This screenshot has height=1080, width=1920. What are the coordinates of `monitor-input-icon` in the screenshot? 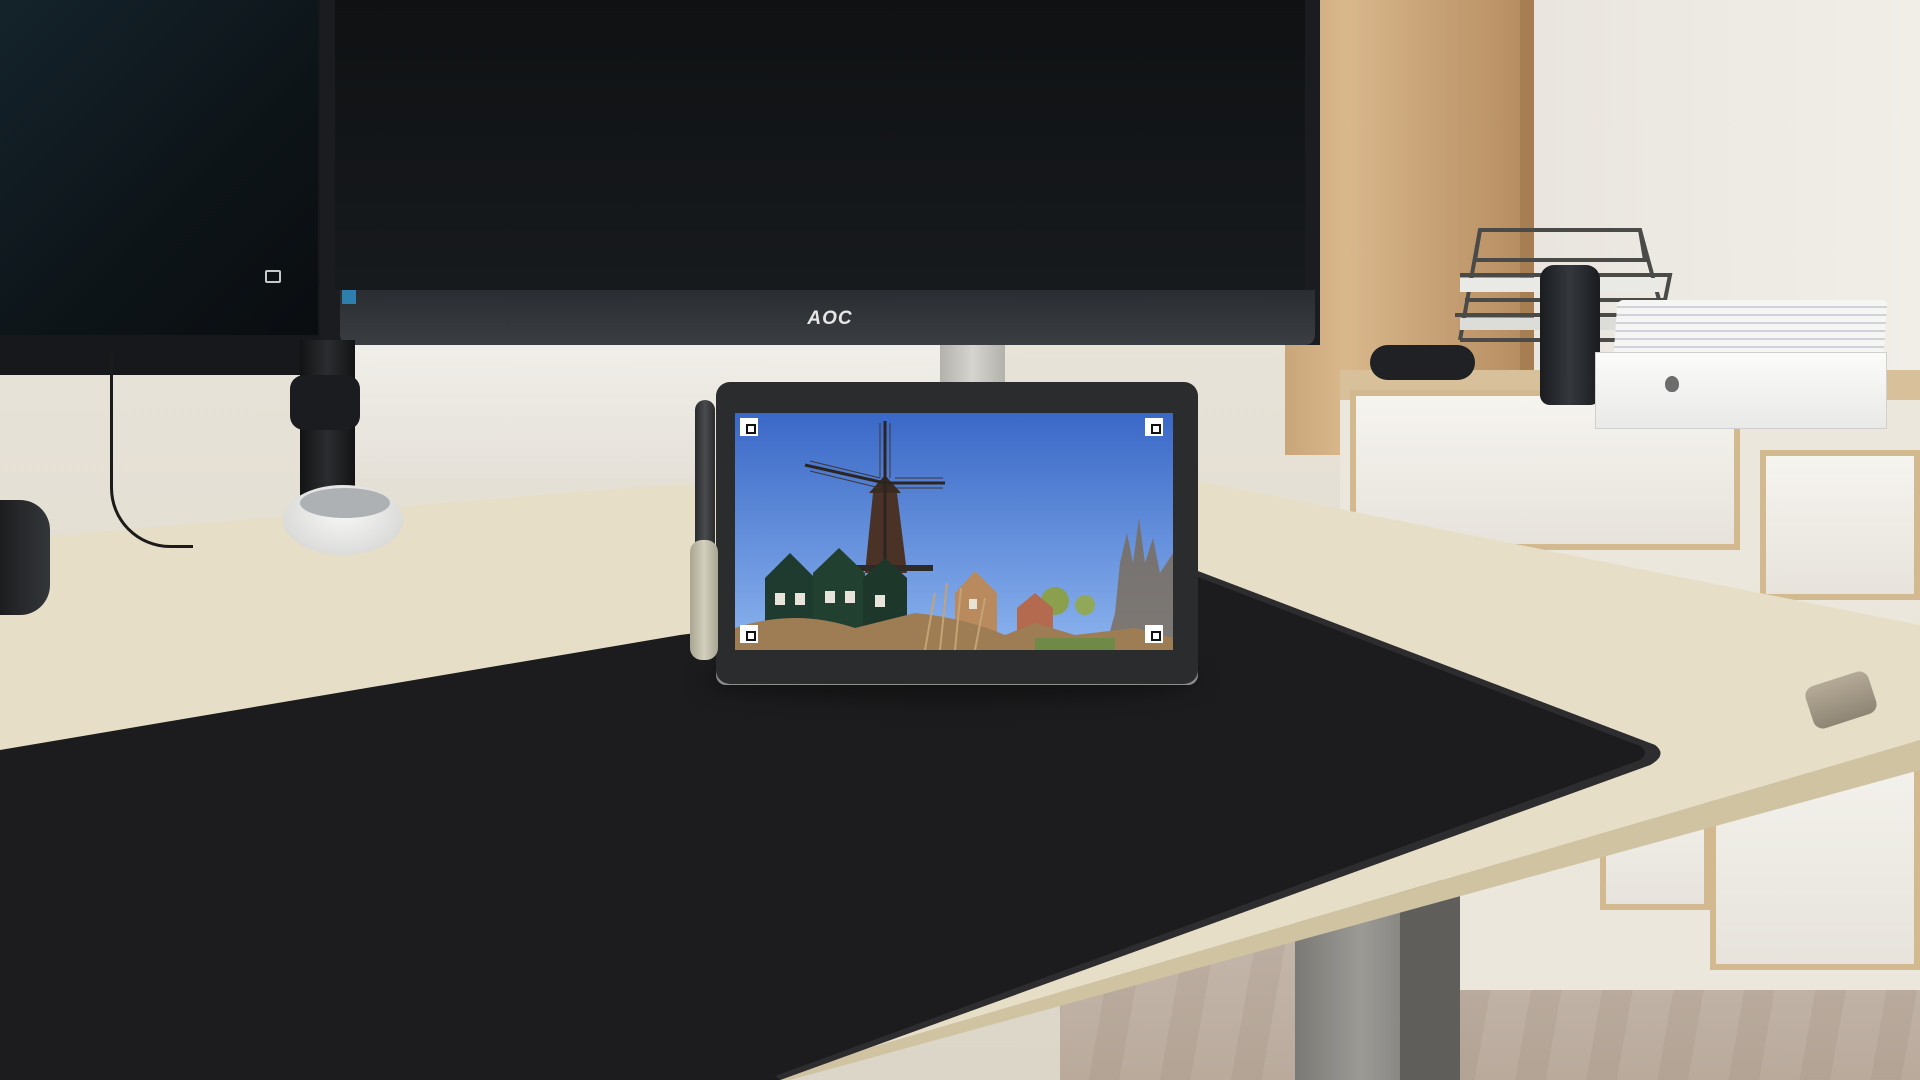 It's located at (273, 276).